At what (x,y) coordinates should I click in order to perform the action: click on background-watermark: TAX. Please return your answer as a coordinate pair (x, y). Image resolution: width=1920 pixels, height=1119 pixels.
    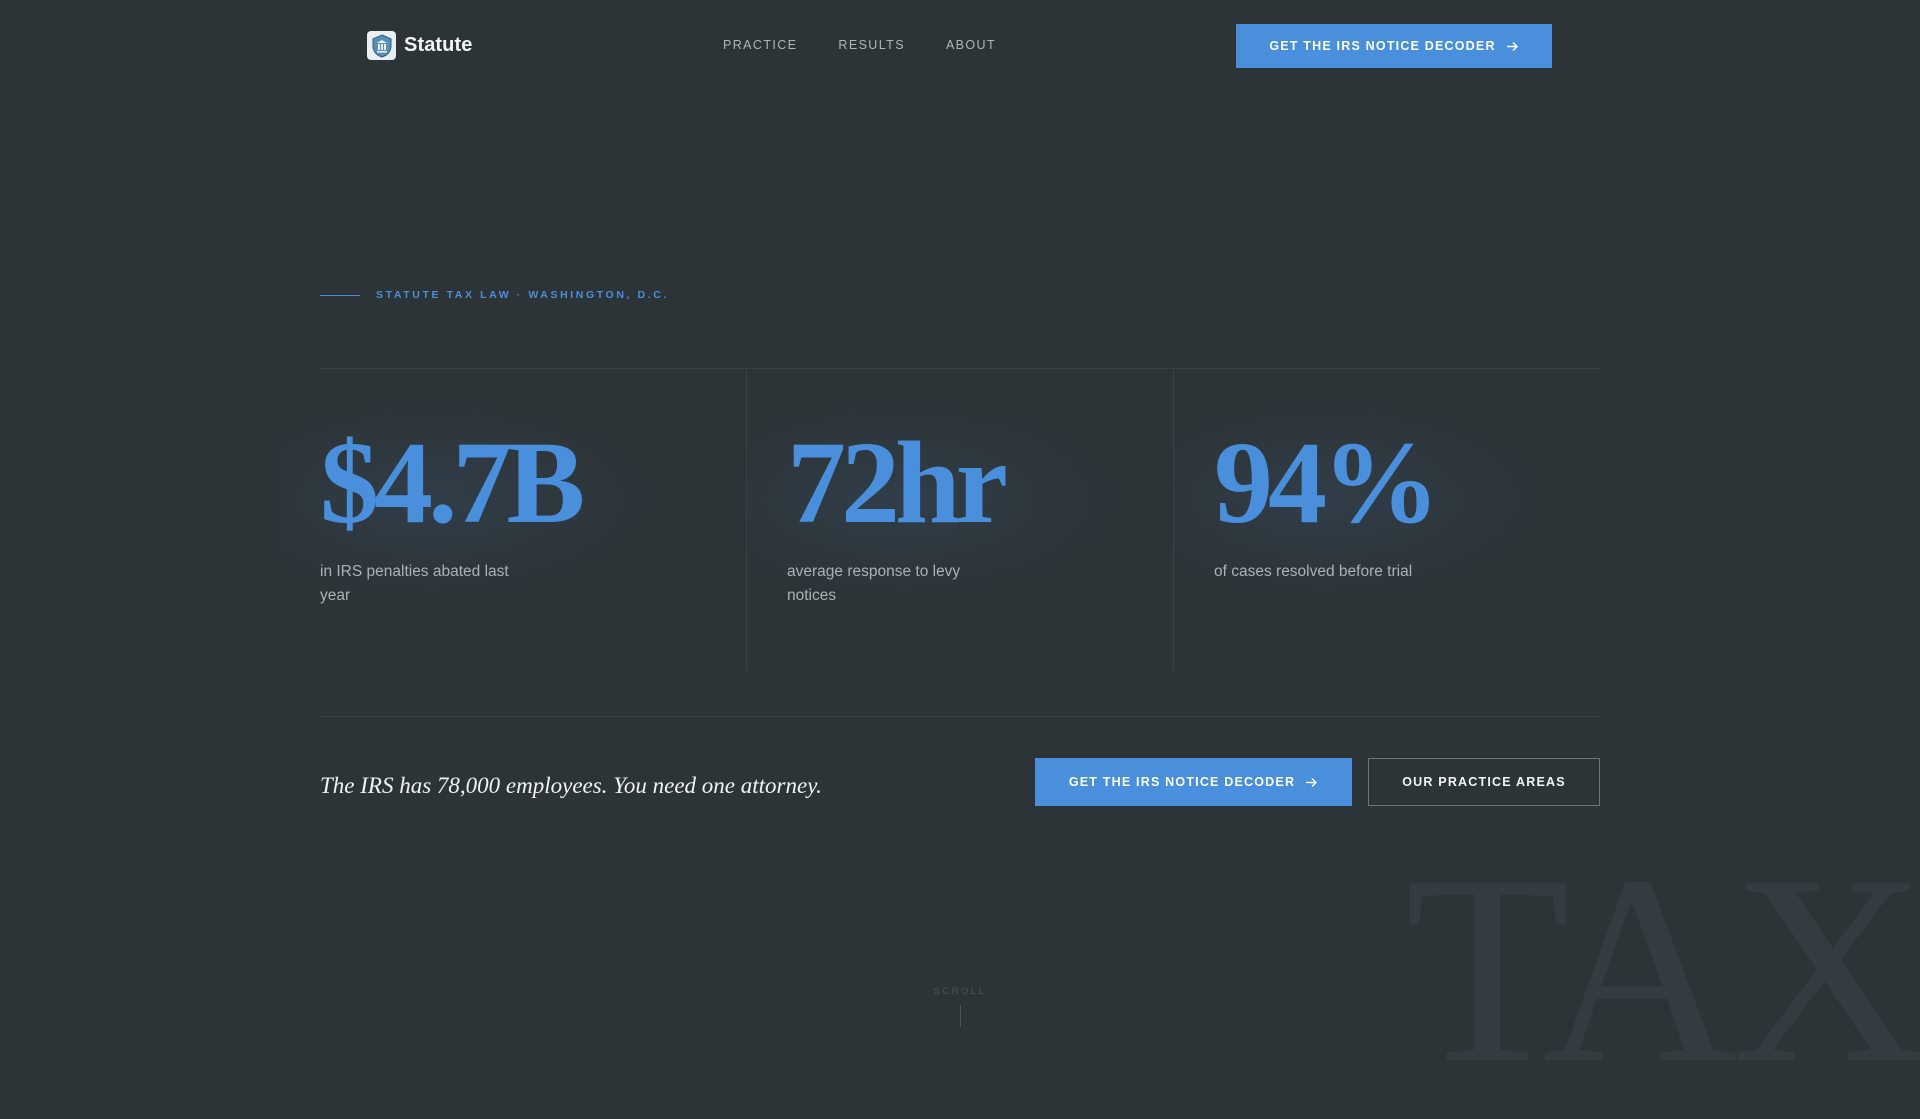
    Looking at the image, I should click on (1662, 969).